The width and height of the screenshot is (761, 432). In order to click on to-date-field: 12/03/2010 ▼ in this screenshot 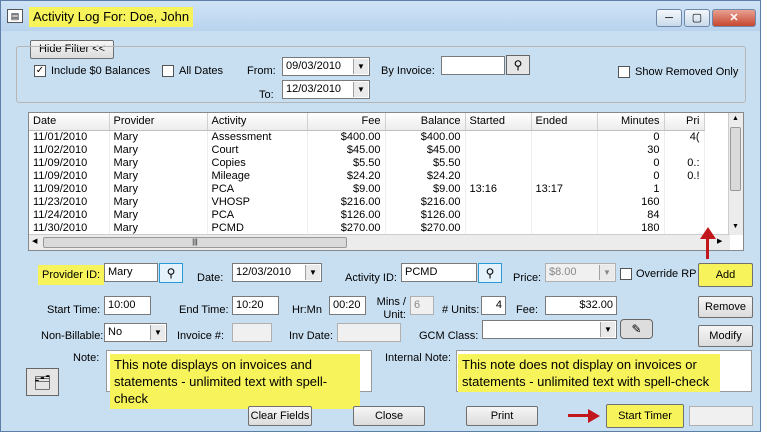, I will do `click(326, 89)`.